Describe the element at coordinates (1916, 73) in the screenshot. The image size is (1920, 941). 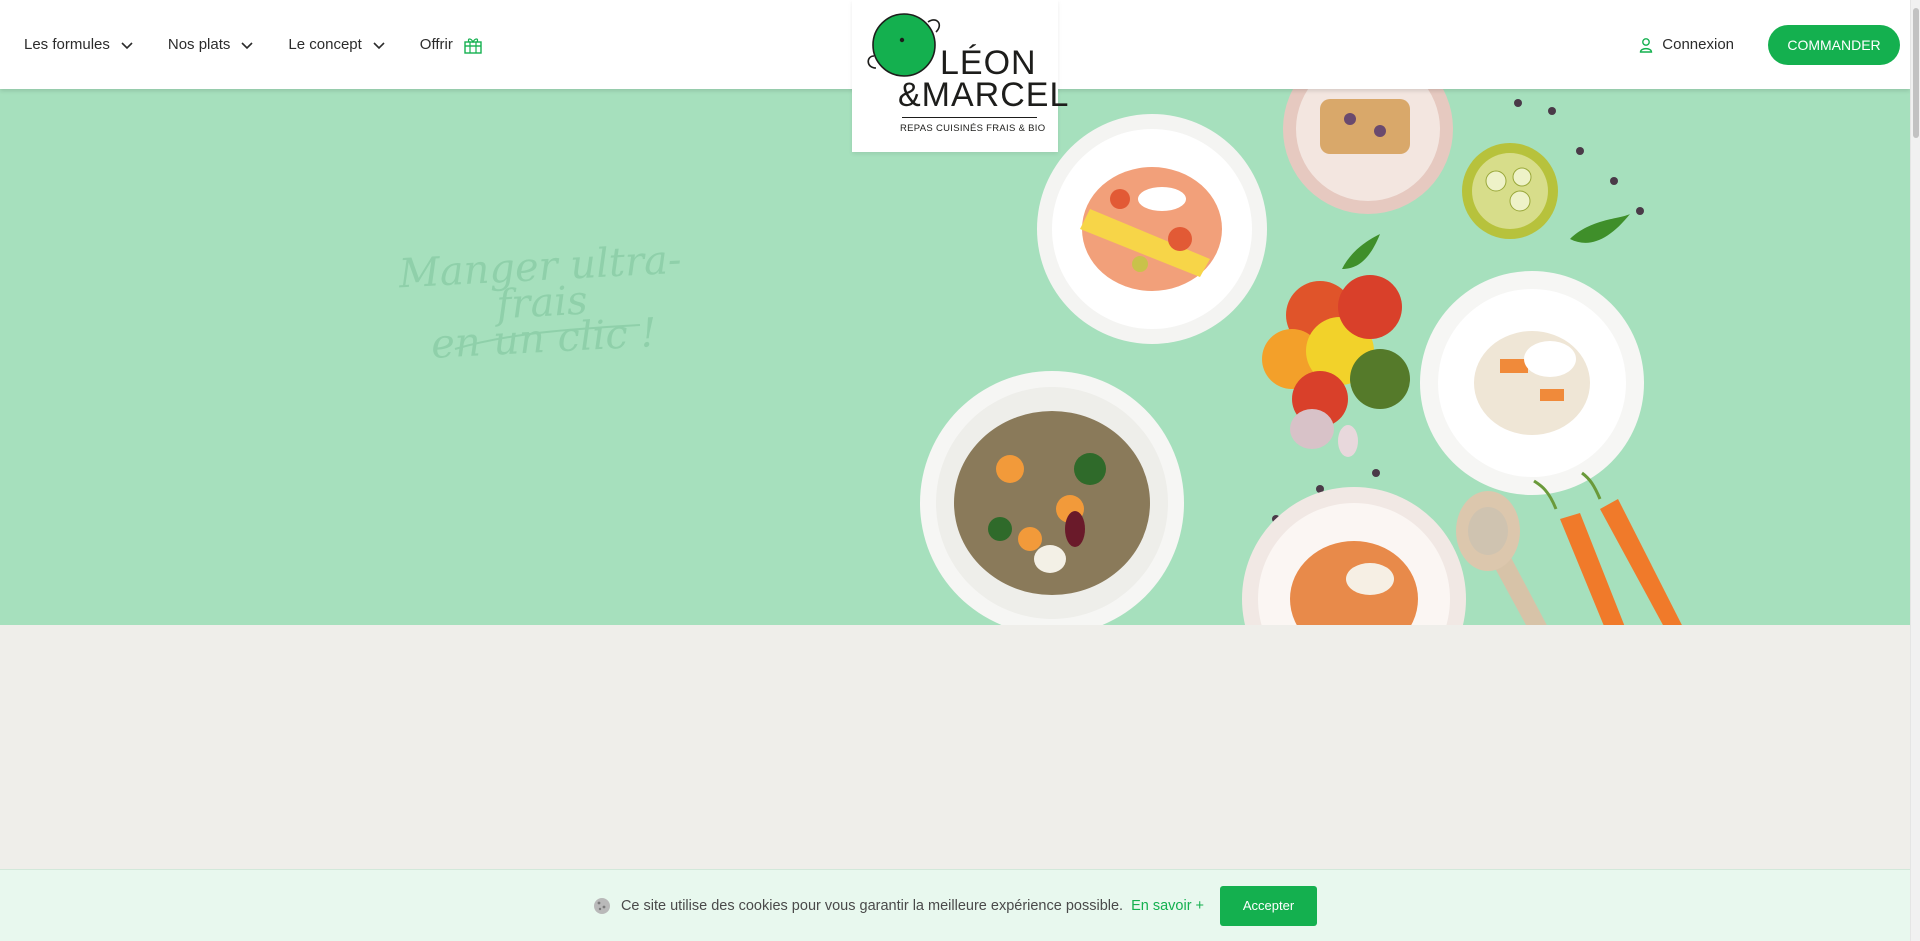
I see `scrollbar-thumb` at that location.